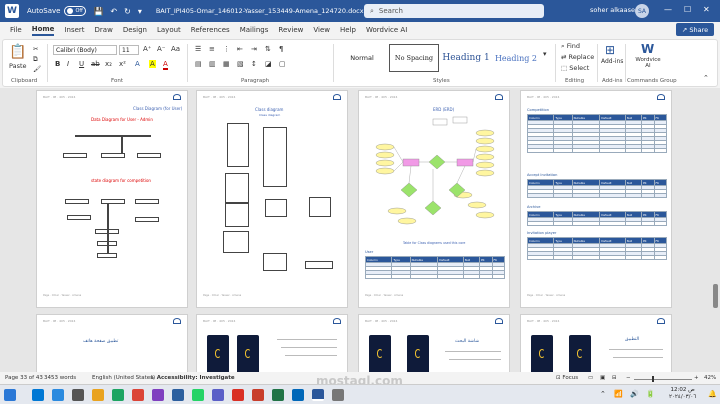  What do you see at coordinates (240, 49) in the screenshot?
I see `decrease-indent-icon: ⇤` at bounding box center [240, 49].